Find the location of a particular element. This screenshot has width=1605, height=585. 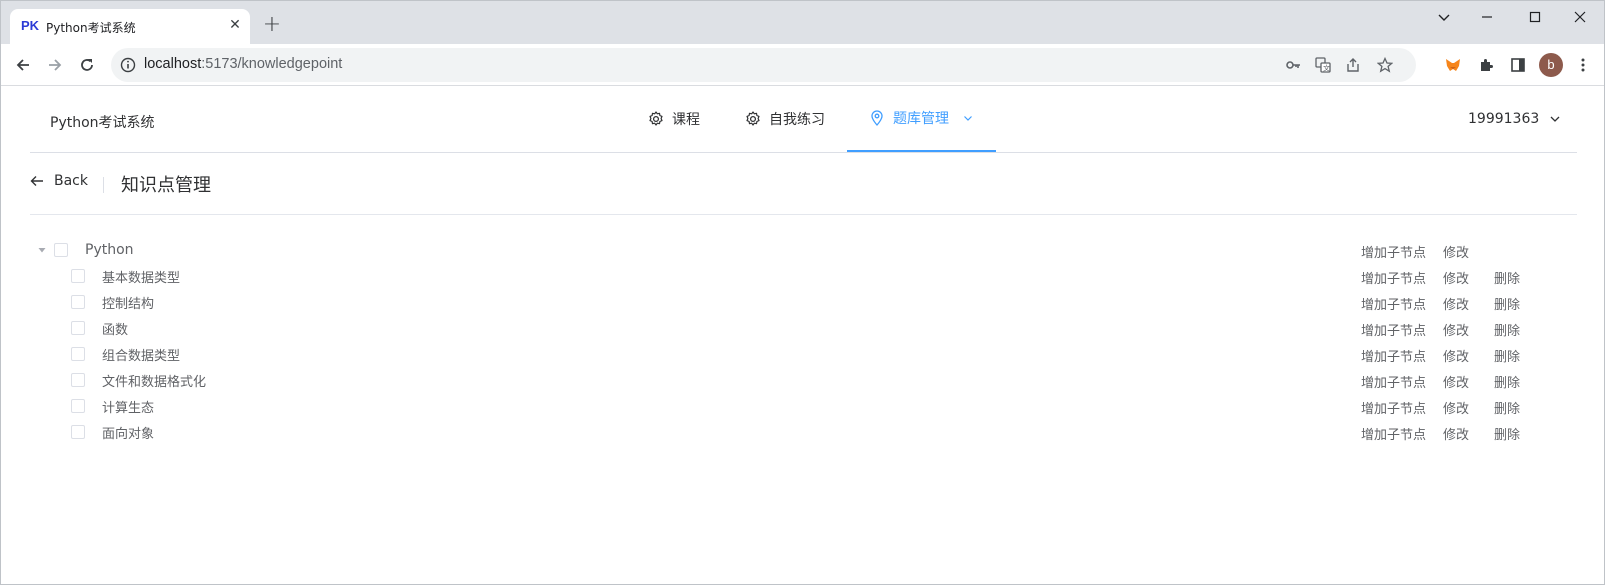

tree-node: 组合数据类型 增加子节点 修改 删除 is located at coordinates (803, 354).